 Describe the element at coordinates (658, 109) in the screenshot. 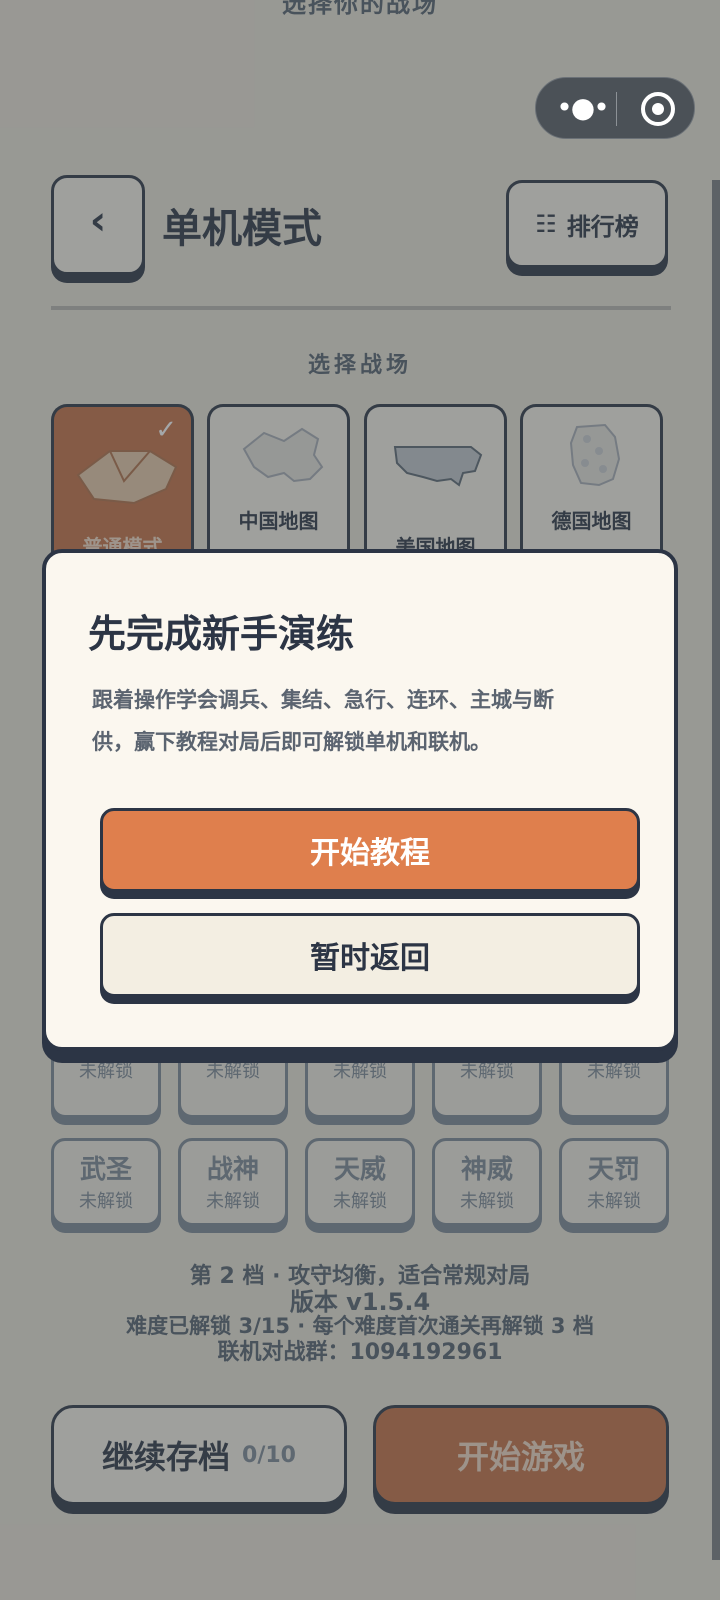

I see `target-icon` at that location.